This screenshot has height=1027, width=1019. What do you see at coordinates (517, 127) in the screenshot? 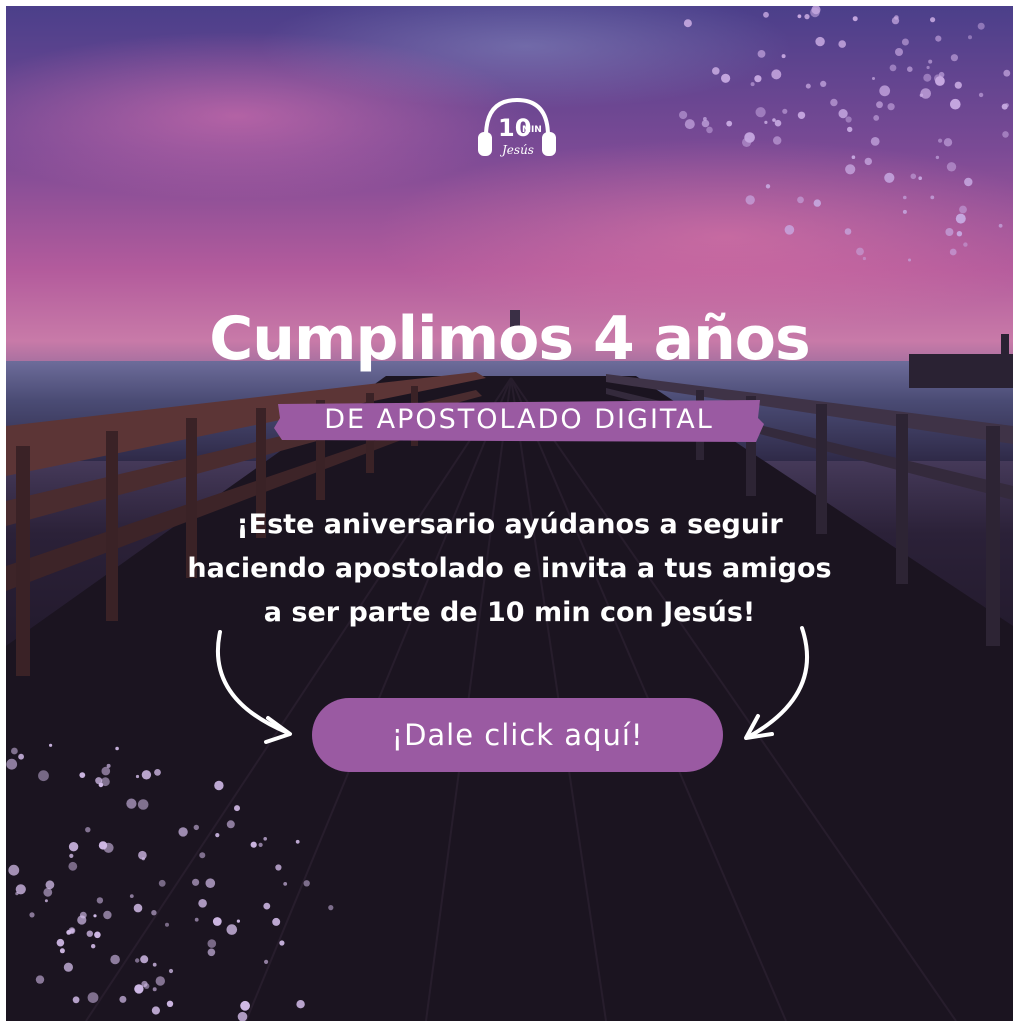
I see `headphones-logo: 10 MIN Jesús` at bounding box center [517, 127].